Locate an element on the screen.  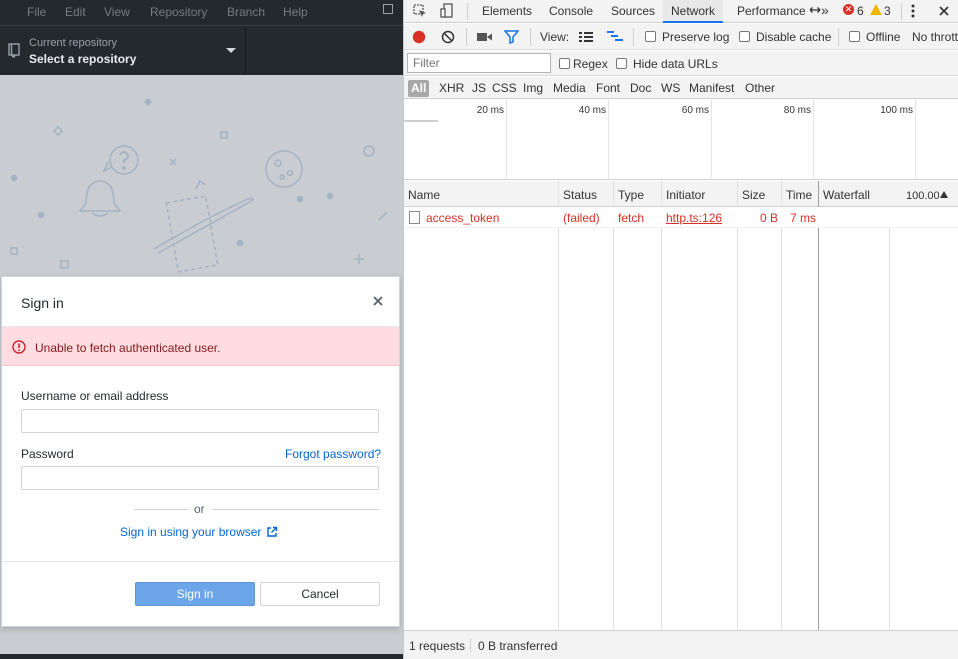
menu-branch: Branch is located at coordinates (246, 12).